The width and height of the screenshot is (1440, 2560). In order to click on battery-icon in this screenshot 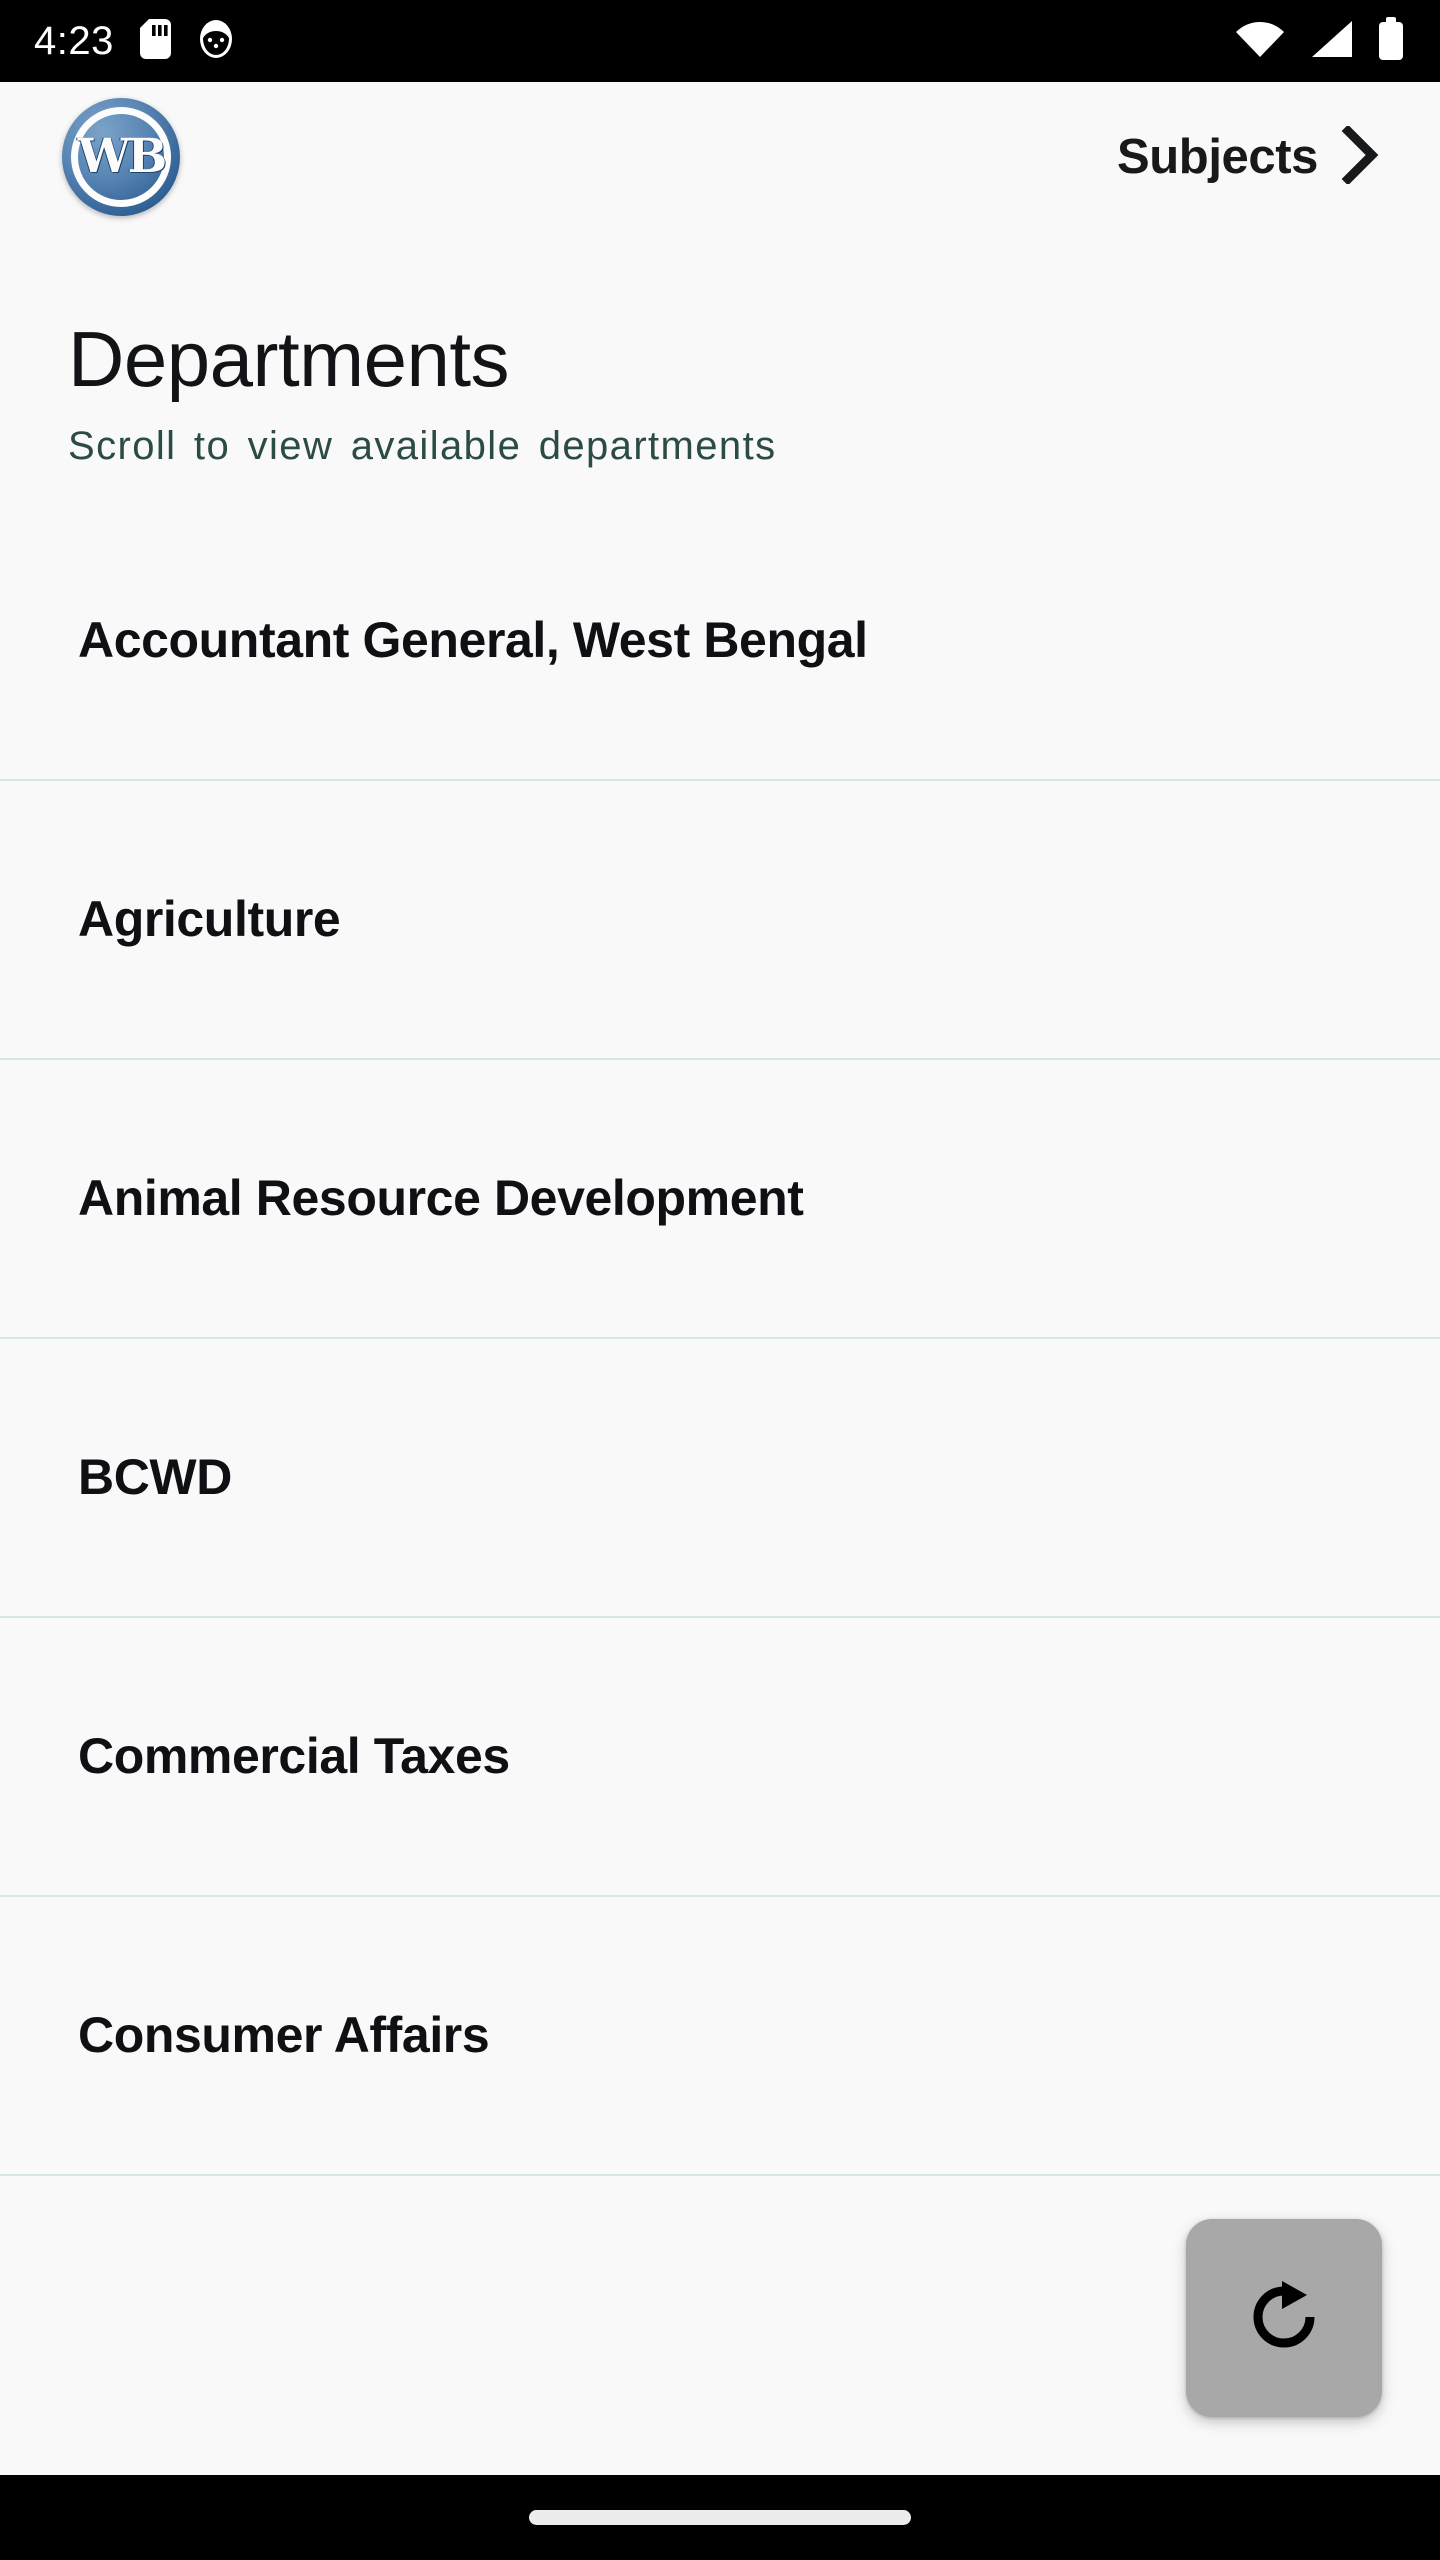, I will do `click(1391, 41)`.